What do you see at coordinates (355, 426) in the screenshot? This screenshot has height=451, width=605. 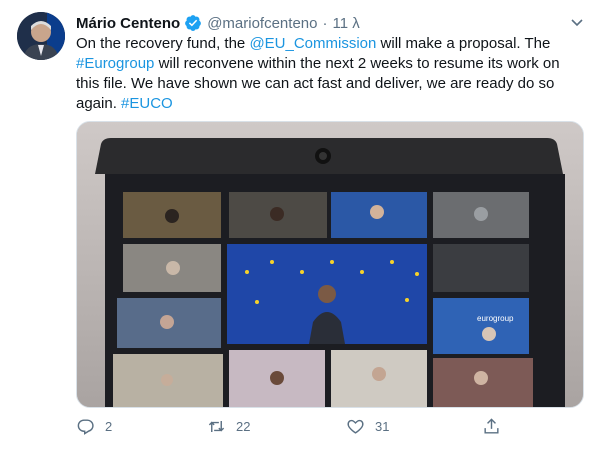 I see `heart-icon` at bounding box center [355, 426].